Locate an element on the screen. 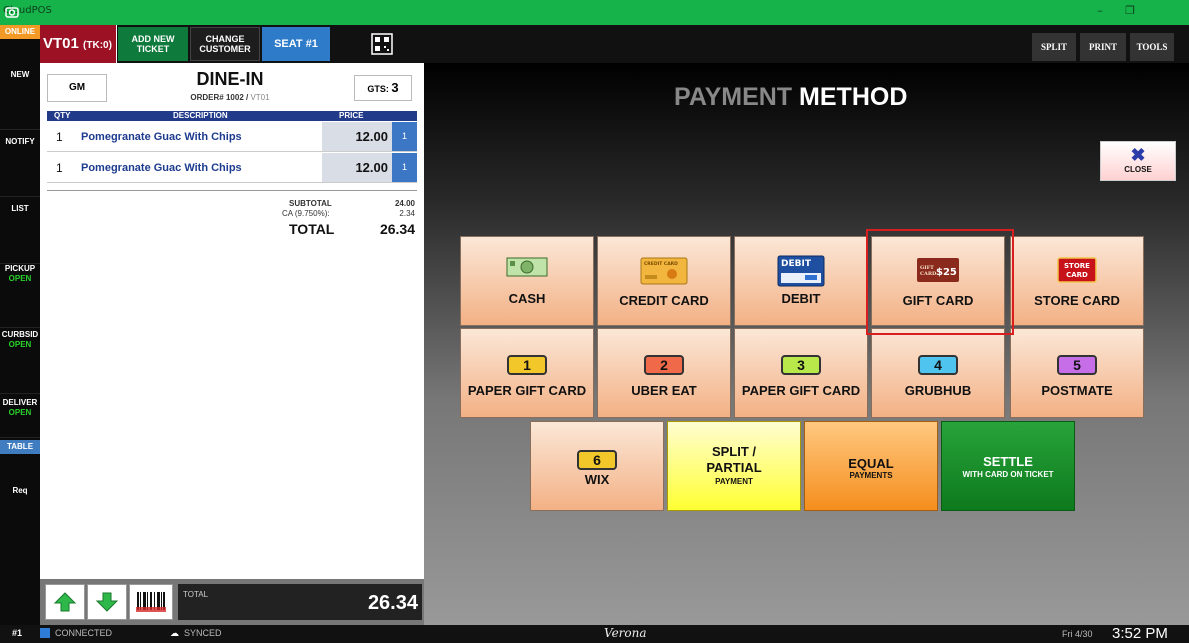 The width and height of the screenshot is (1189, 643). location-name: Verona is located at coordinates (625, 633).